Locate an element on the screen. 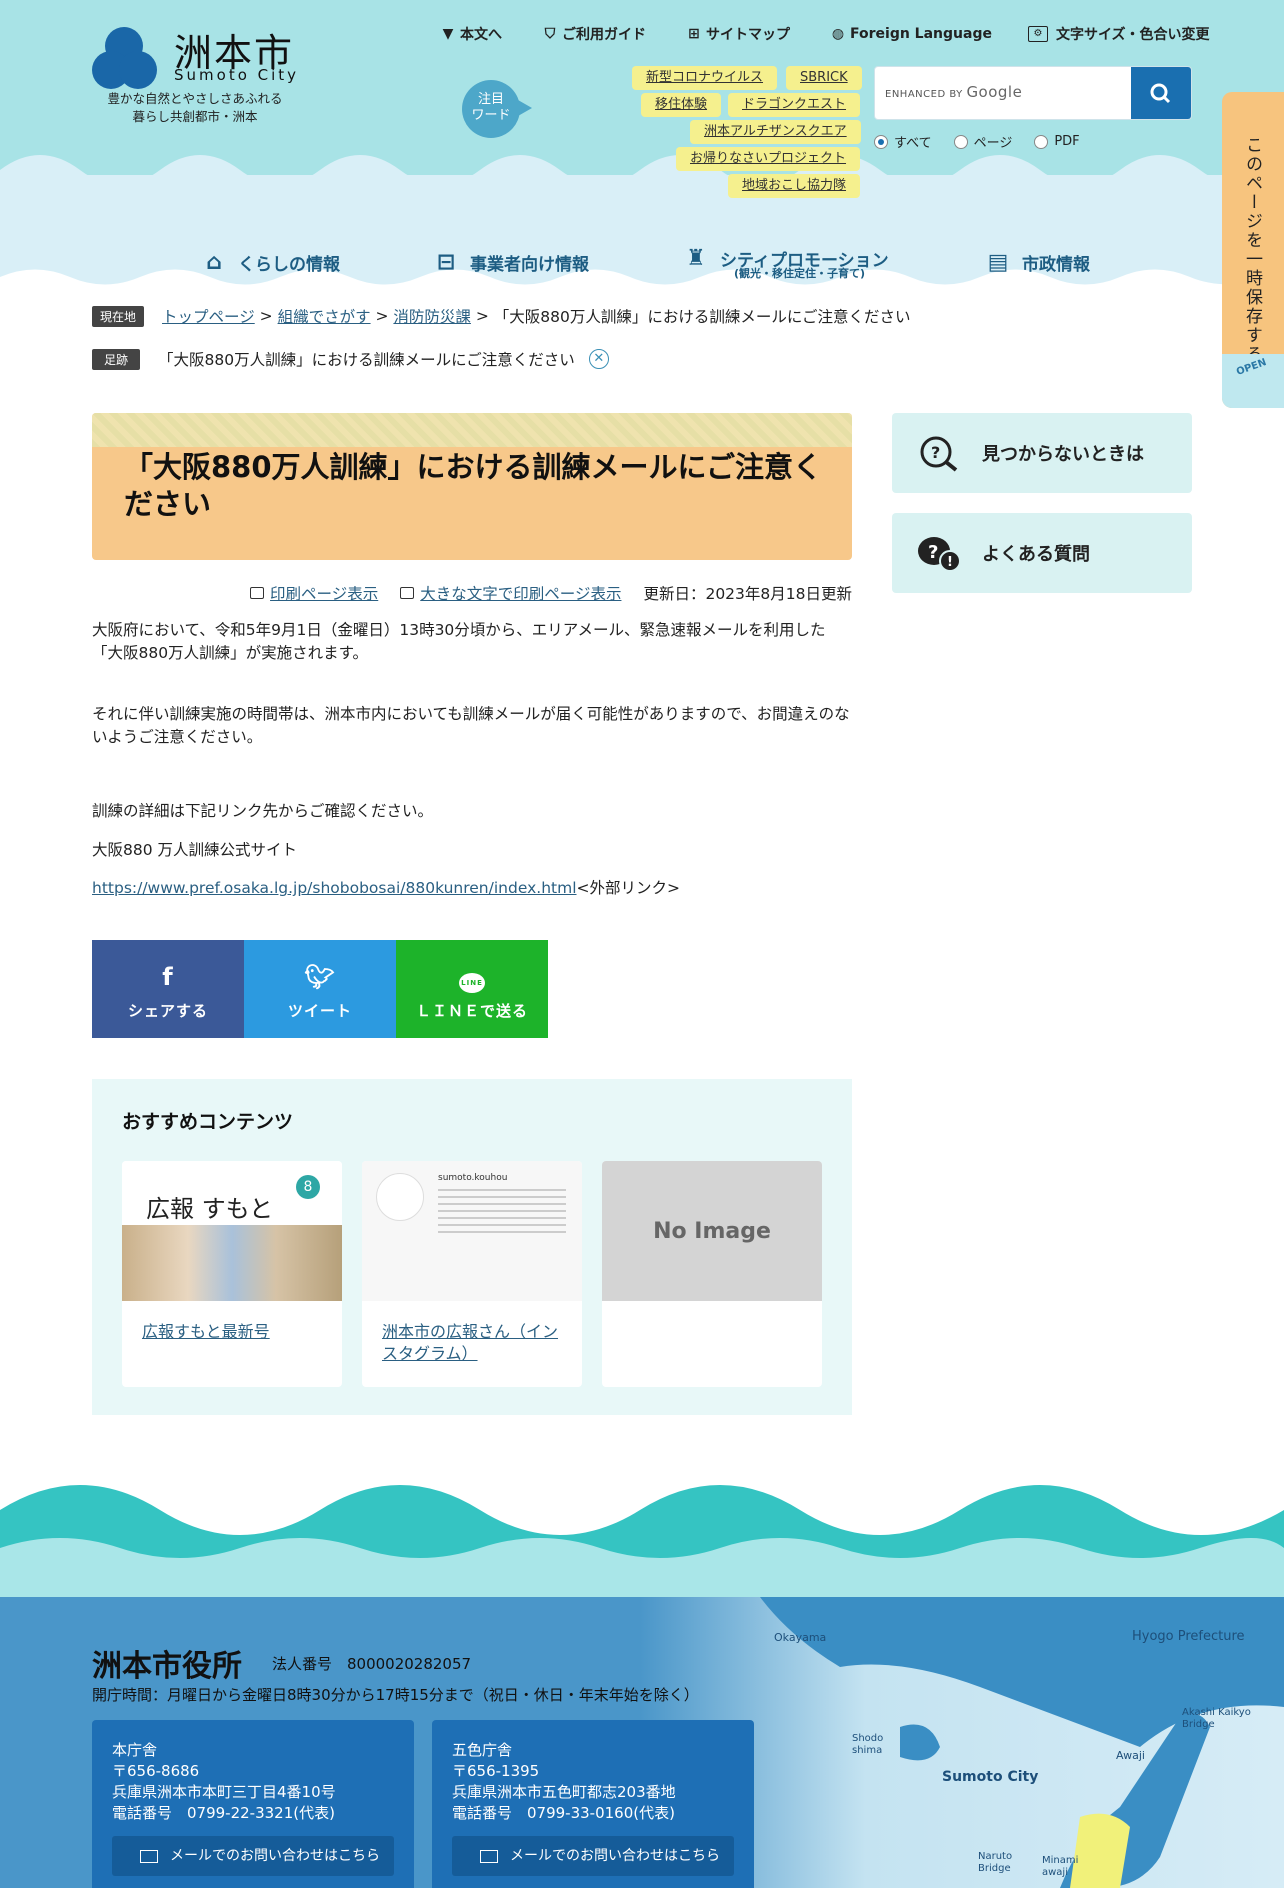  kouhou-cover-image: 広報 すもと 8 is located at coordinates (232, 1231).